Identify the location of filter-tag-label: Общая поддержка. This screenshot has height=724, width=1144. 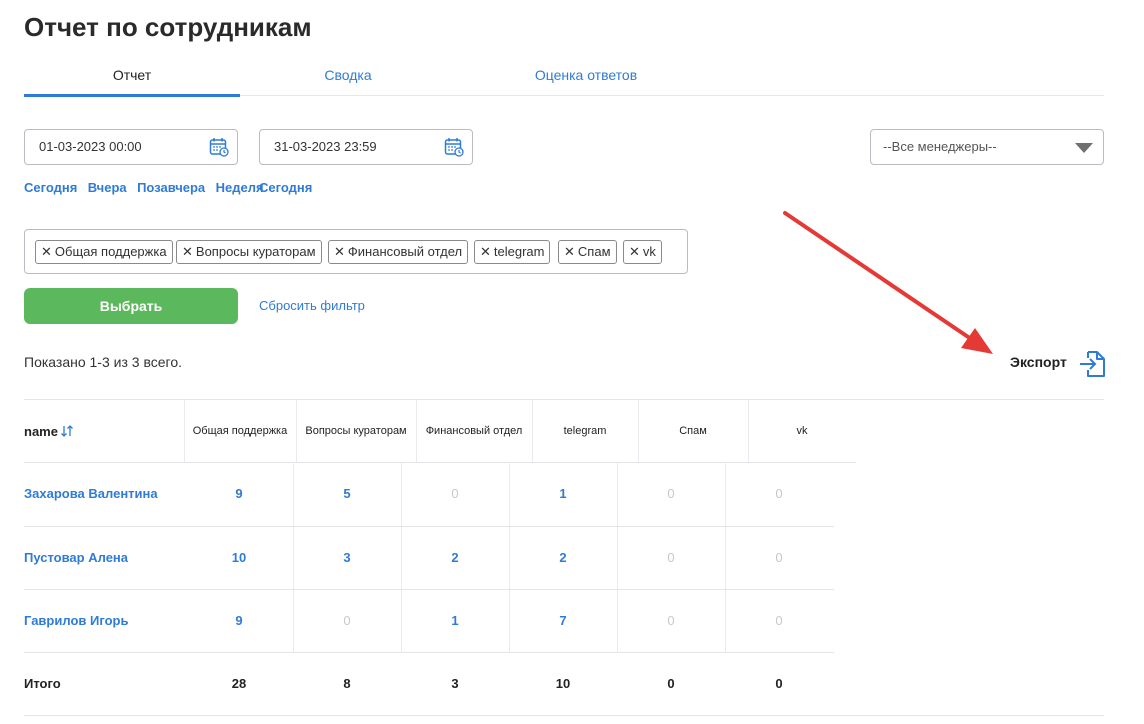
(110, 251).